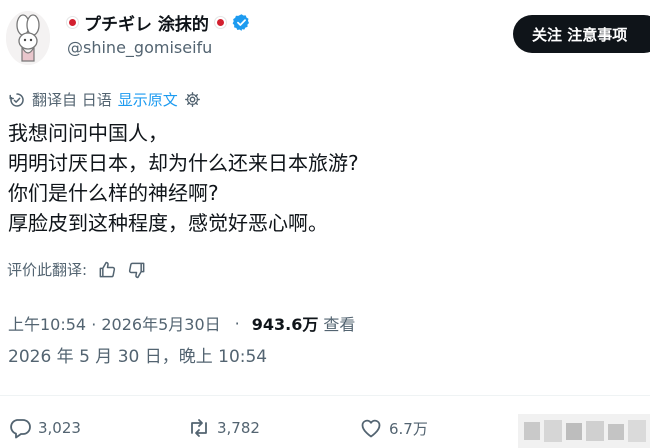  Describe the element at coordinates (107, 270) in the screenshot. I see `thumbs-up-icon` at that location.